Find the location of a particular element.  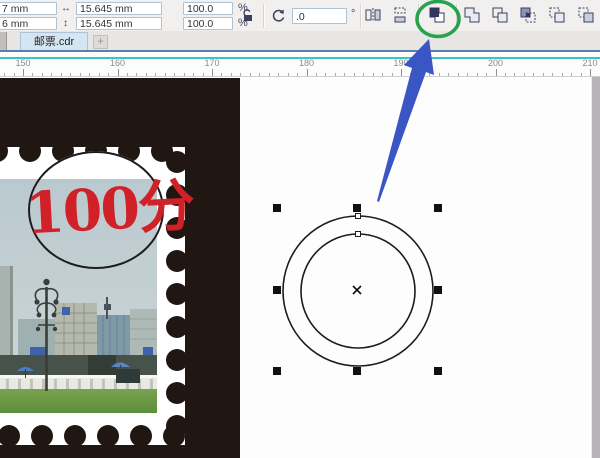

document-tab-active: 邮票.cdr is located at coordinates (54, 41).